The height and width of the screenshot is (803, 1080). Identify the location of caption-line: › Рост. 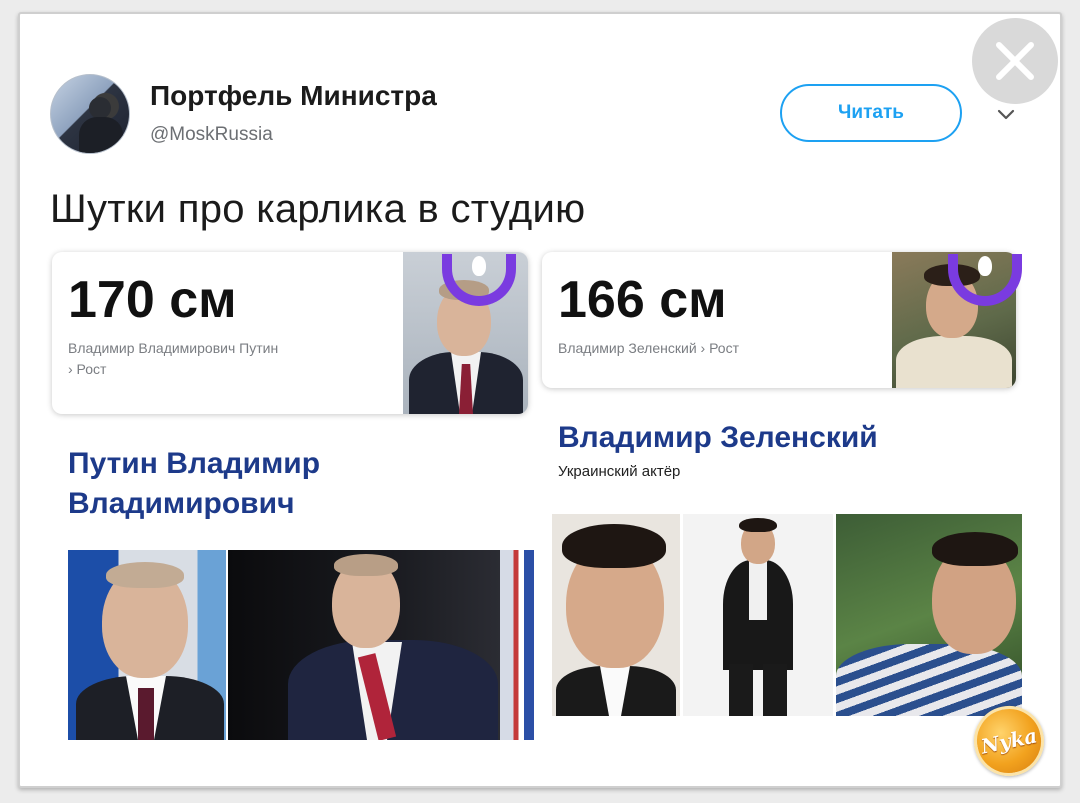
(87, 369).